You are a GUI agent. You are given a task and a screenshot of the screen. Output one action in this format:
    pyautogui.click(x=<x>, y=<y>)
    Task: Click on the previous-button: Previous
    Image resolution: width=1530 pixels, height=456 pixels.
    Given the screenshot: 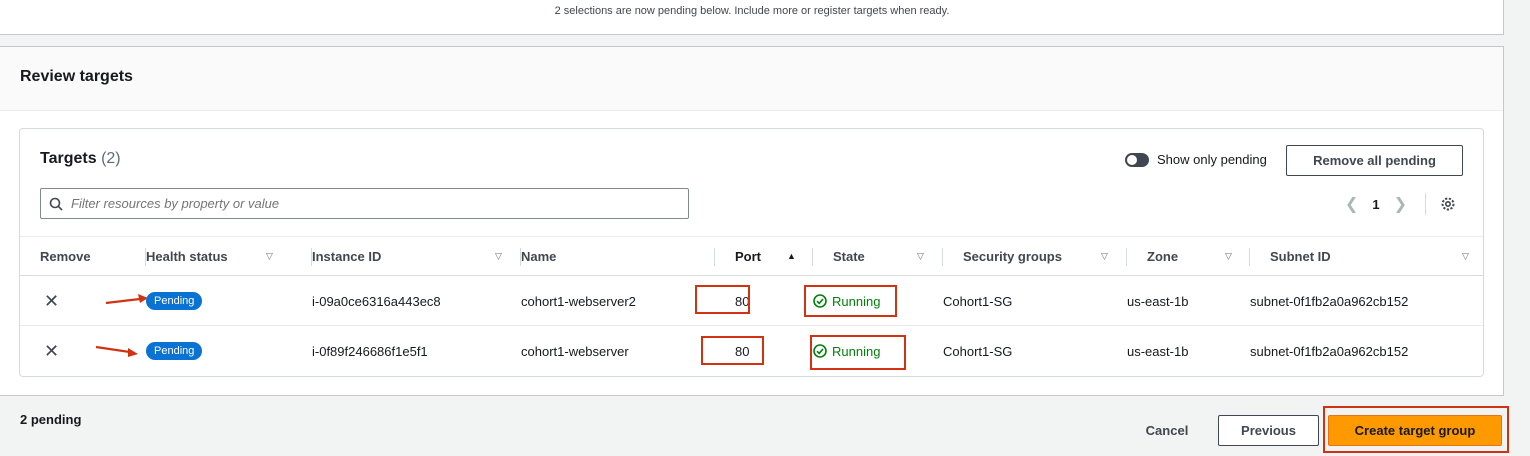 What is the action you would take?
    pyautogui.click(x=1268, y=430)
    